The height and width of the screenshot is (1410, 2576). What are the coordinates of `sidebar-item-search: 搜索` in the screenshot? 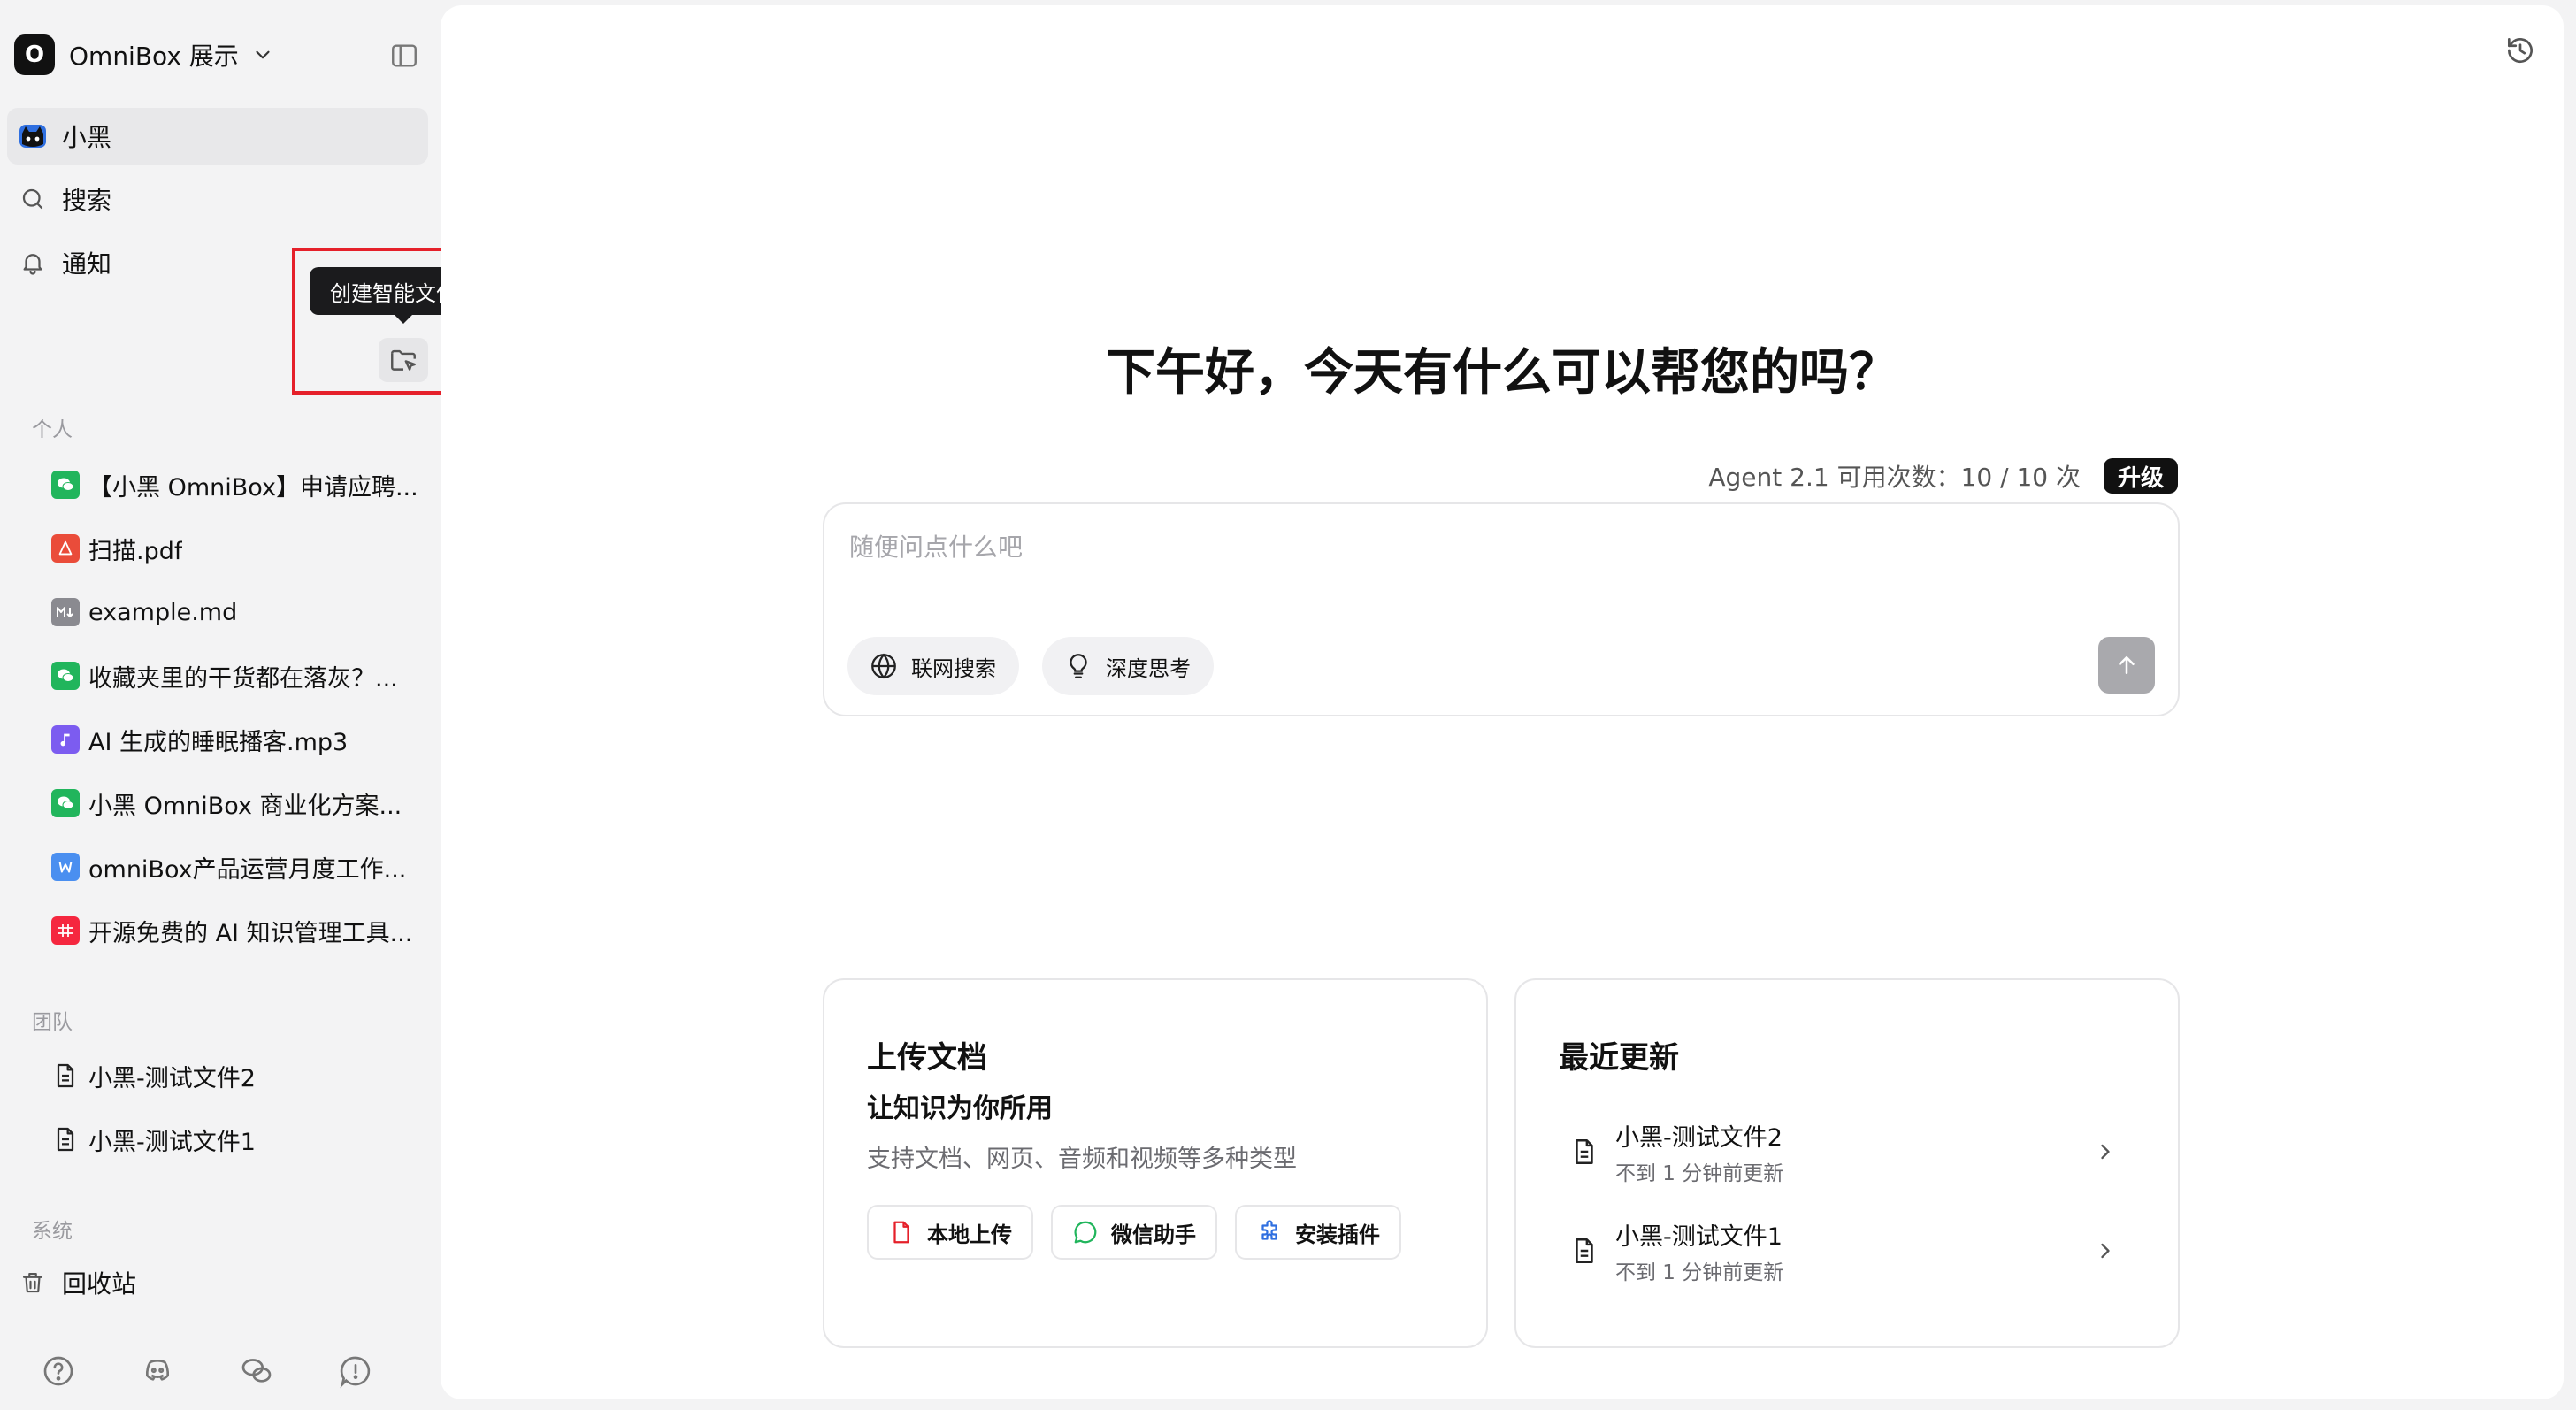 It's located at (217, 199).